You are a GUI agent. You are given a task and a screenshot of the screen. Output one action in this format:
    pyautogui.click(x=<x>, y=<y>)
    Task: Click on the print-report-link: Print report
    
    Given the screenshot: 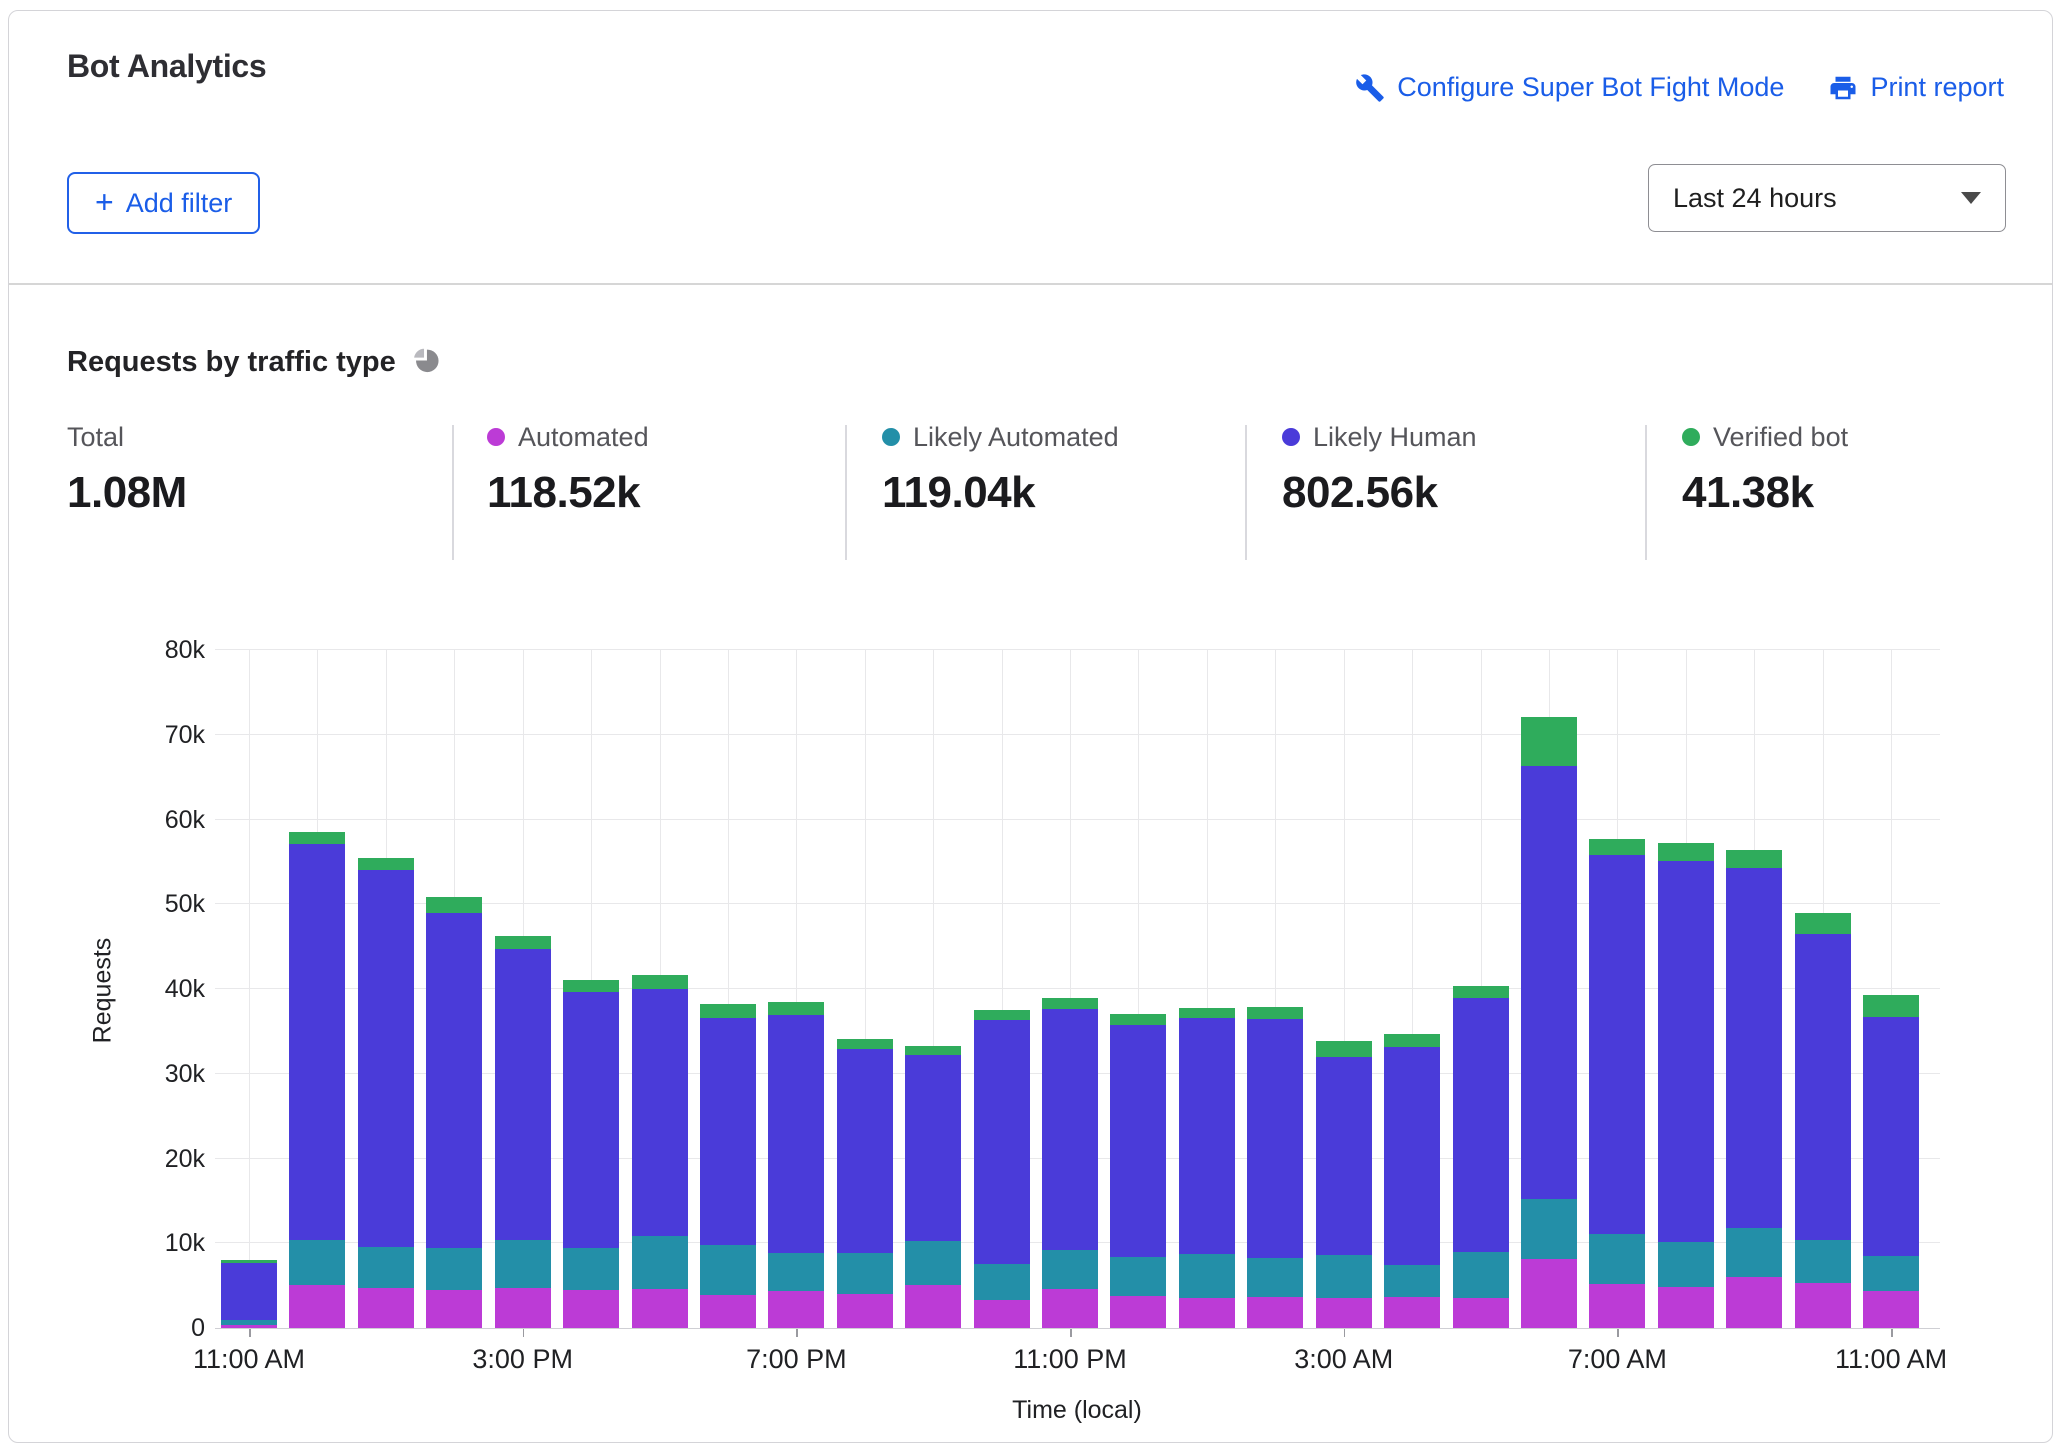 What is the action you would take?
    pyautogui.click(x=1916, y=87)
    